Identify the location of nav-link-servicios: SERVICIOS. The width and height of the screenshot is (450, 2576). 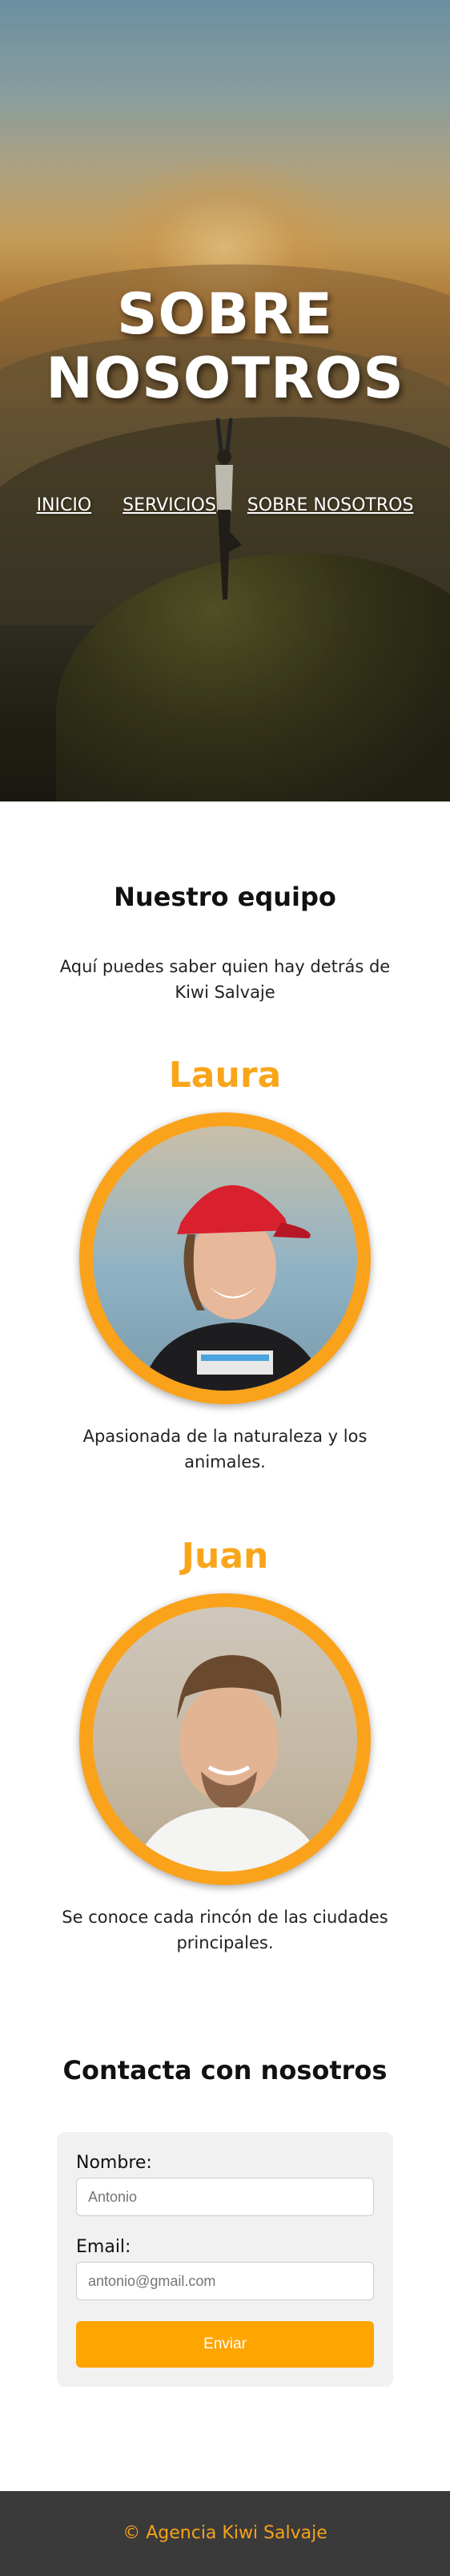
(169, 505).